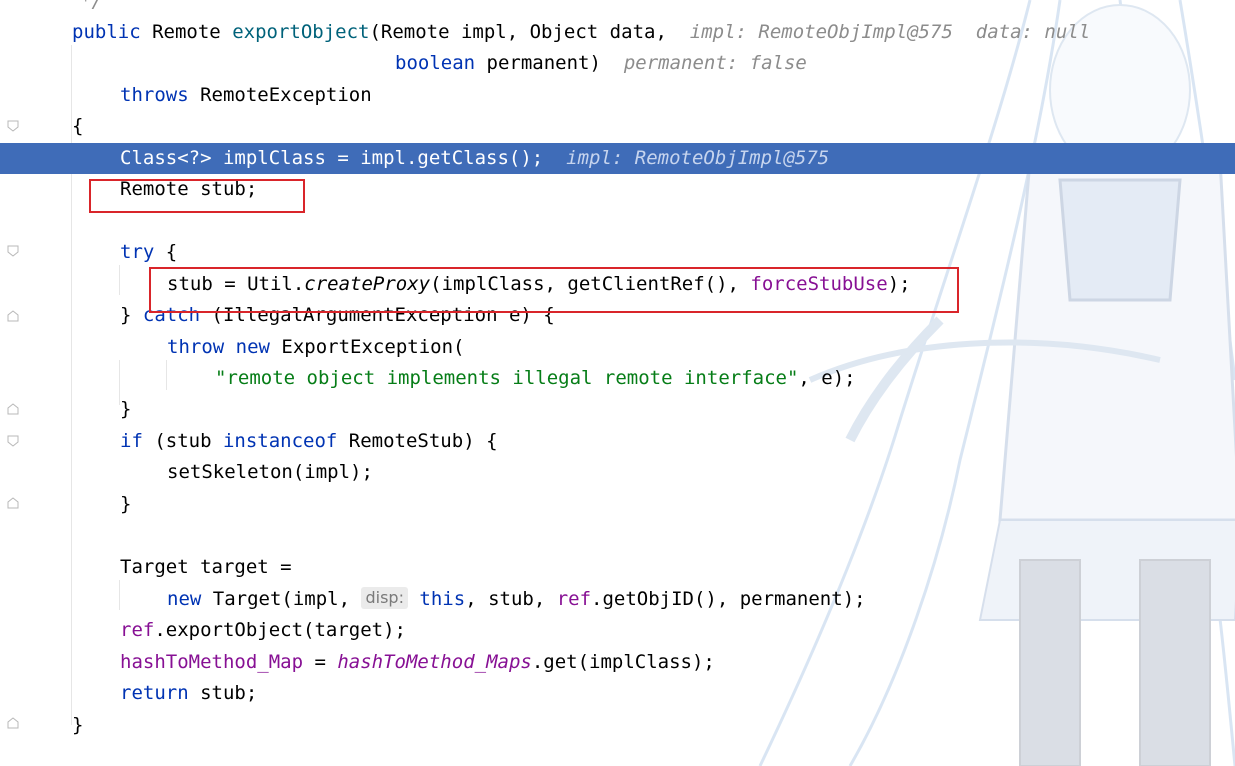  Describe the element at coordinates (182, 441) in the screenshot. I see `code-text: (stub` at that location.